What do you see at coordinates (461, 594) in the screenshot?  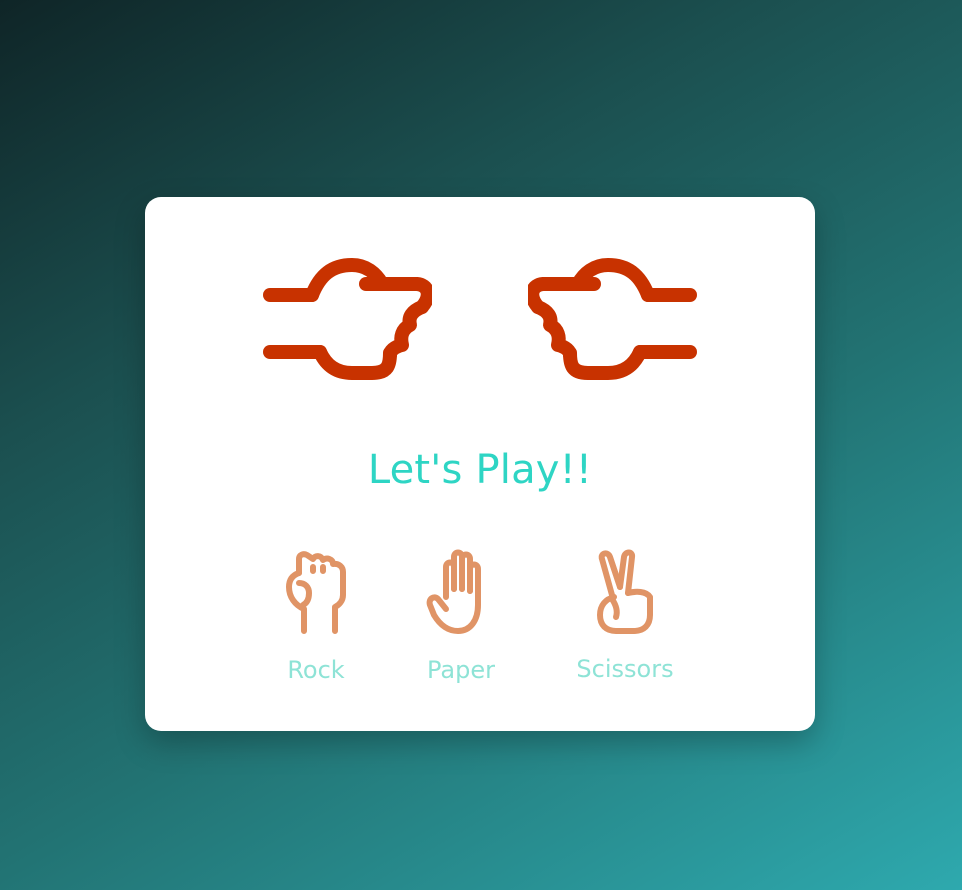 I see `paper-hand-icon` at bounding box center [461, 594].